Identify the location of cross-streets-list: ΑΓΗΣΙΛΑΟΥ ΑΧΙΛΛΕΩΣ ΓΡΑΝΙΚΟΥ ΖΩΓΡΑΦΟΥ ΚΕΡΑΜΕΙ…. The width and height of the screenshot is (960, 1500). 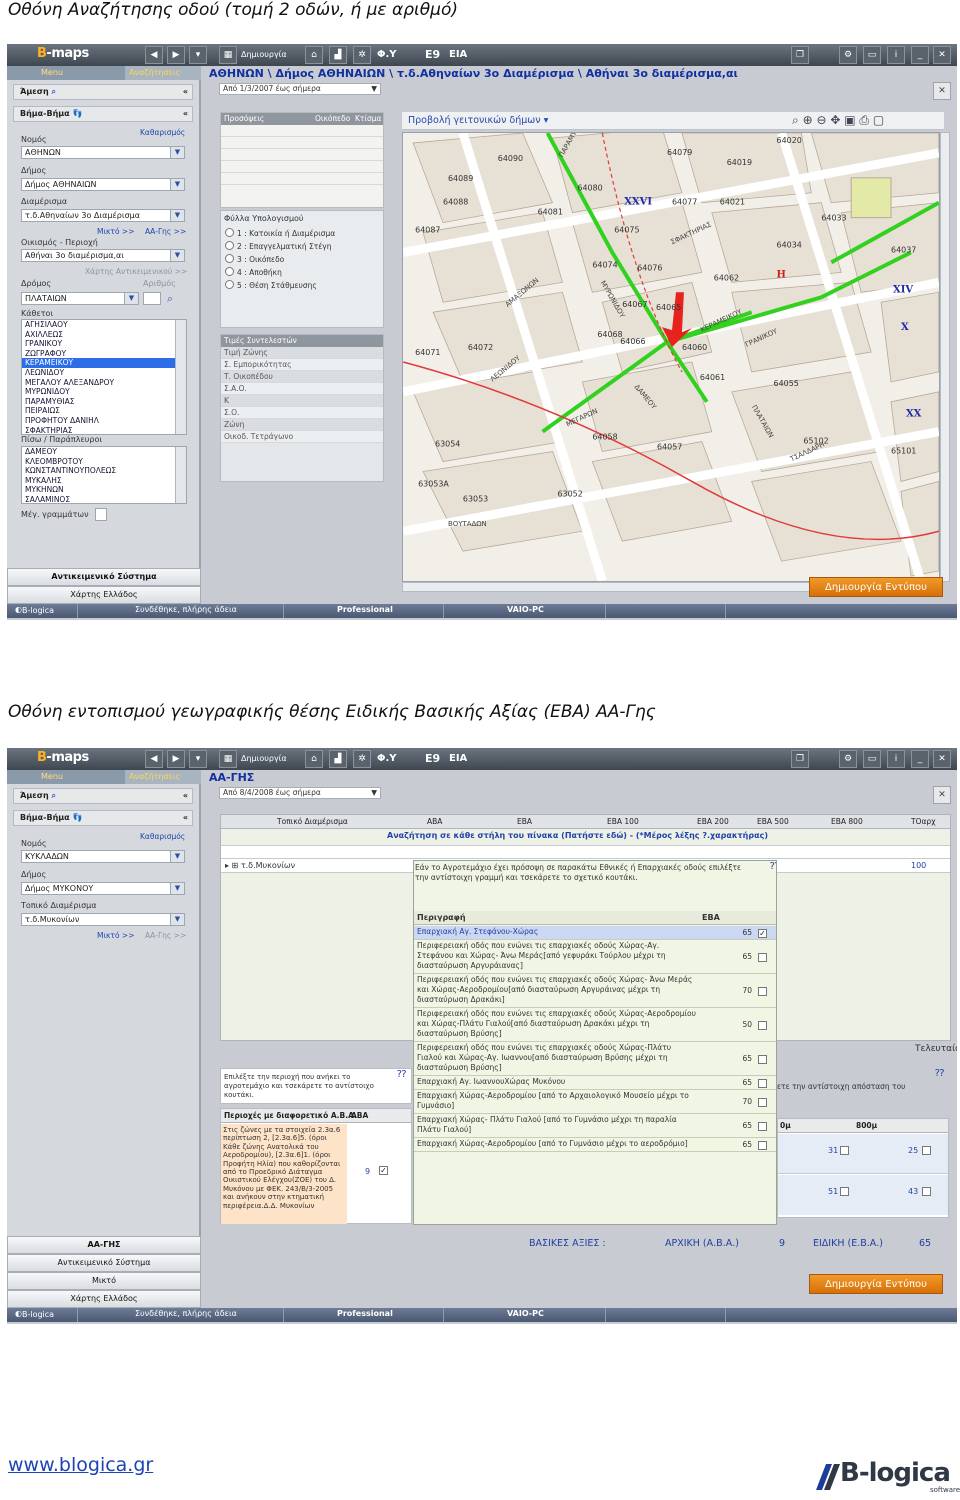
(104, 377).